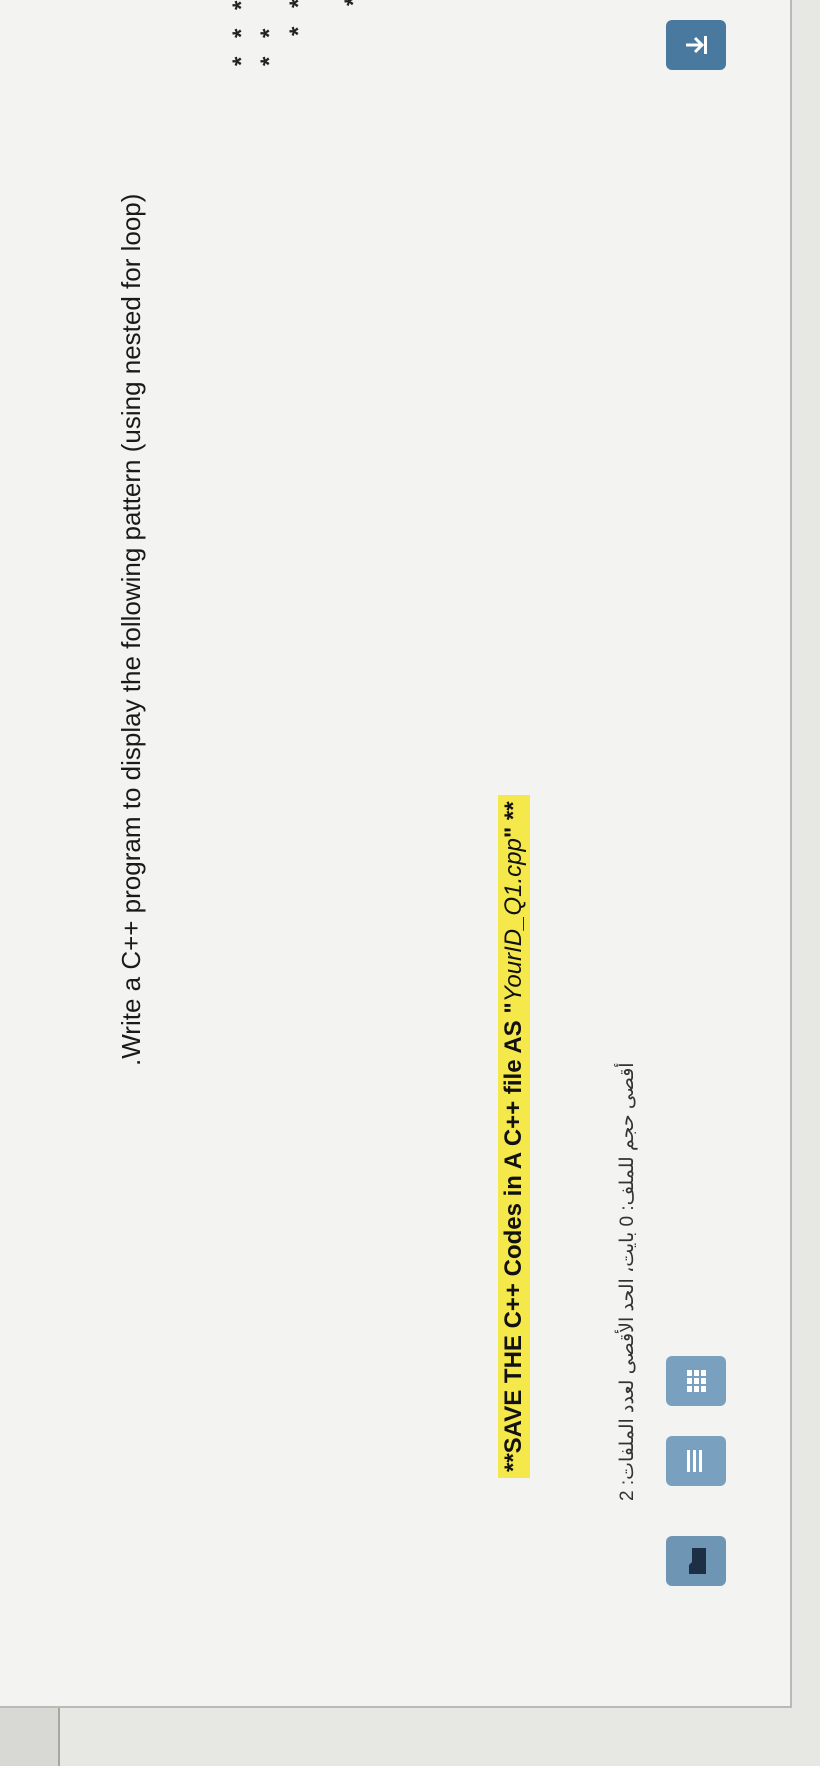  What do you see at coordinates (697, 853) in the screenshot?
I see `file-picker-toolbar` at bounding box center [697, 853].